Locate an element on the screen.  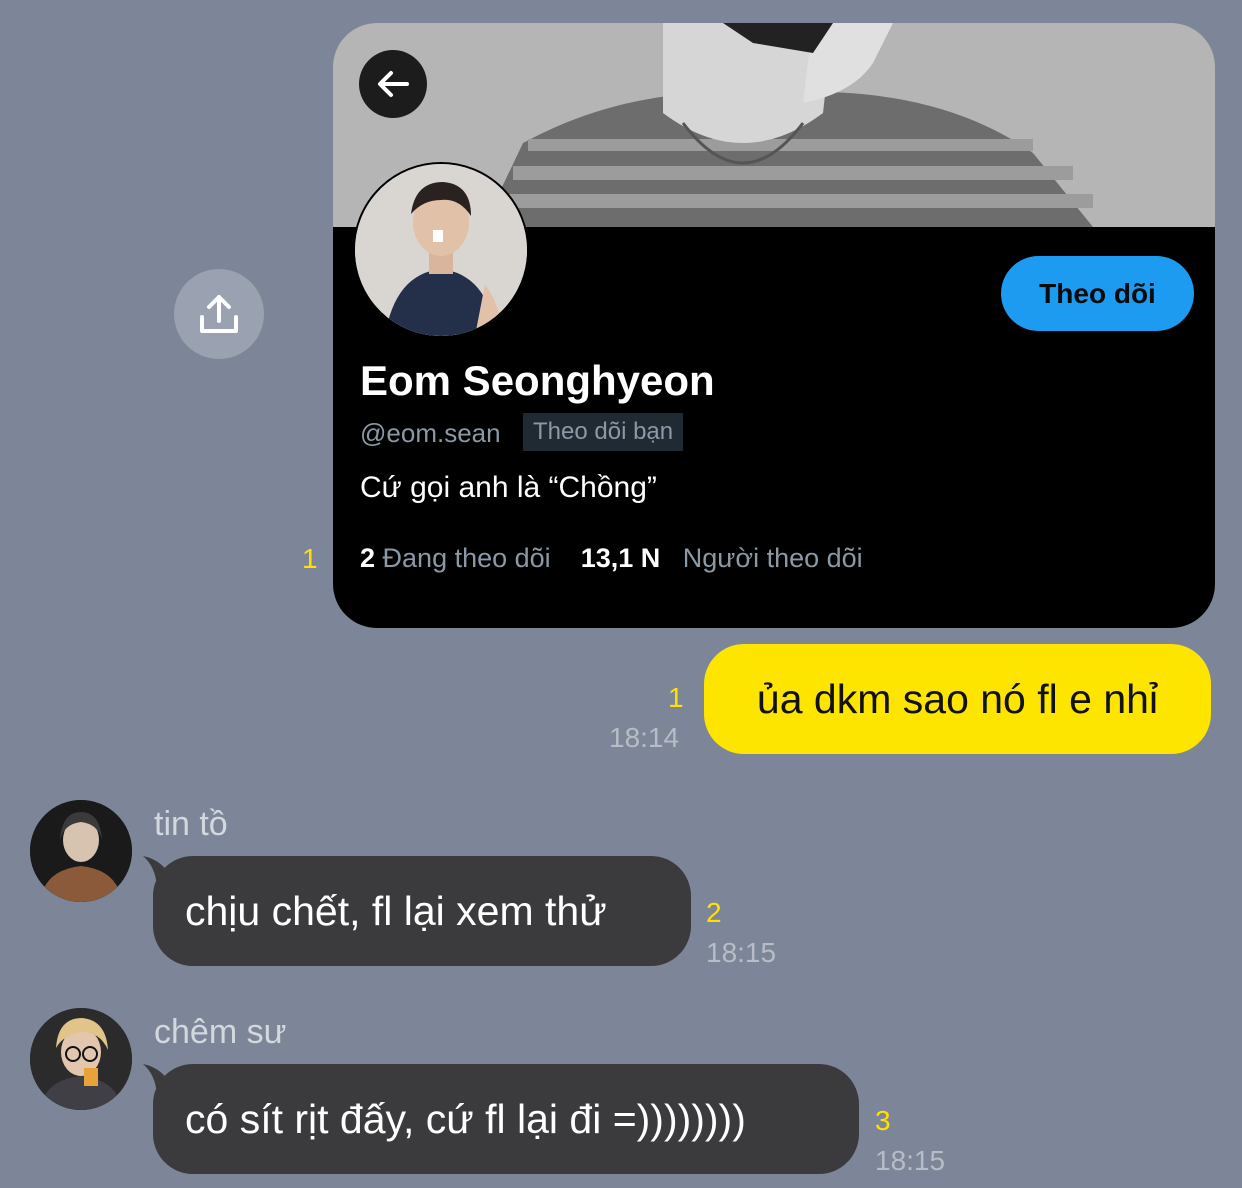
profile-display-name: Eom Seonghyeon is located at coordinates (537, 380).